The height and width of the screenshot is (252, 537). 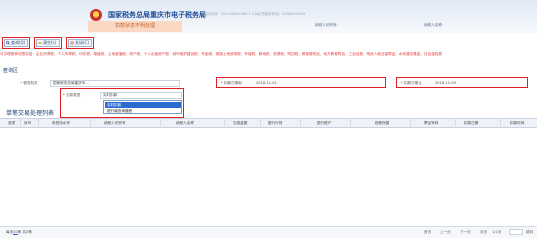 I want to click on close-button-label: 关闭(C), so click(x=82, y=42).